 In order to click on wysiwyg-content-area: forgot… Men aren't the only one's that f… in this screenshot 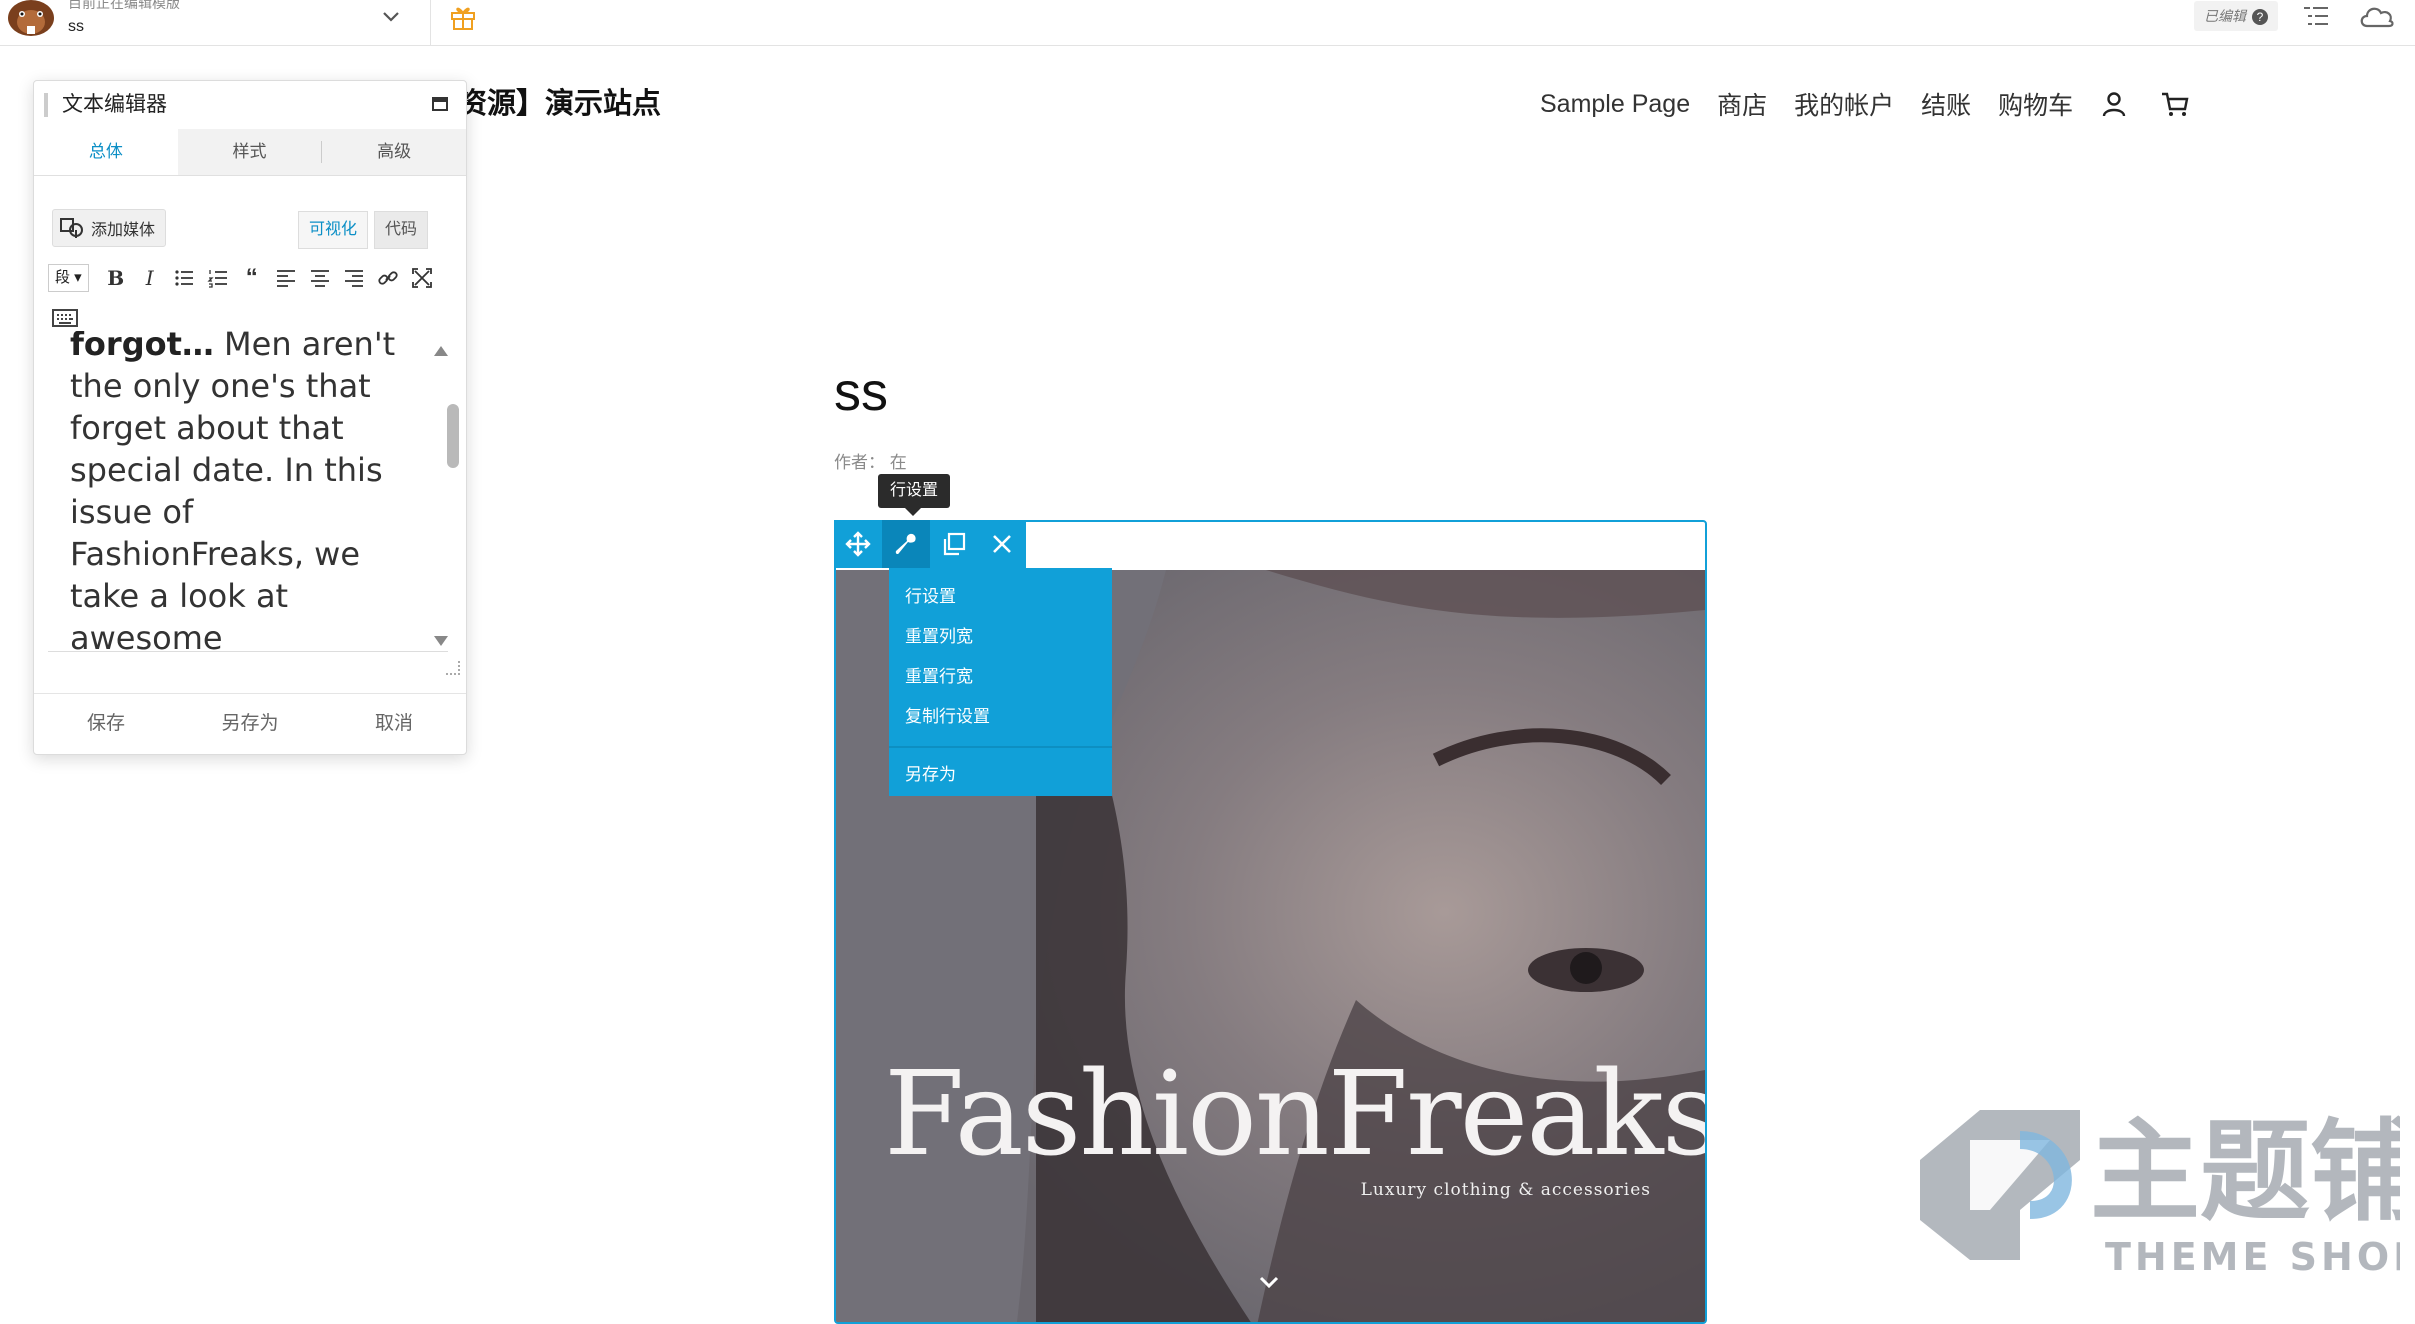, I will do `click(248, 491)`.